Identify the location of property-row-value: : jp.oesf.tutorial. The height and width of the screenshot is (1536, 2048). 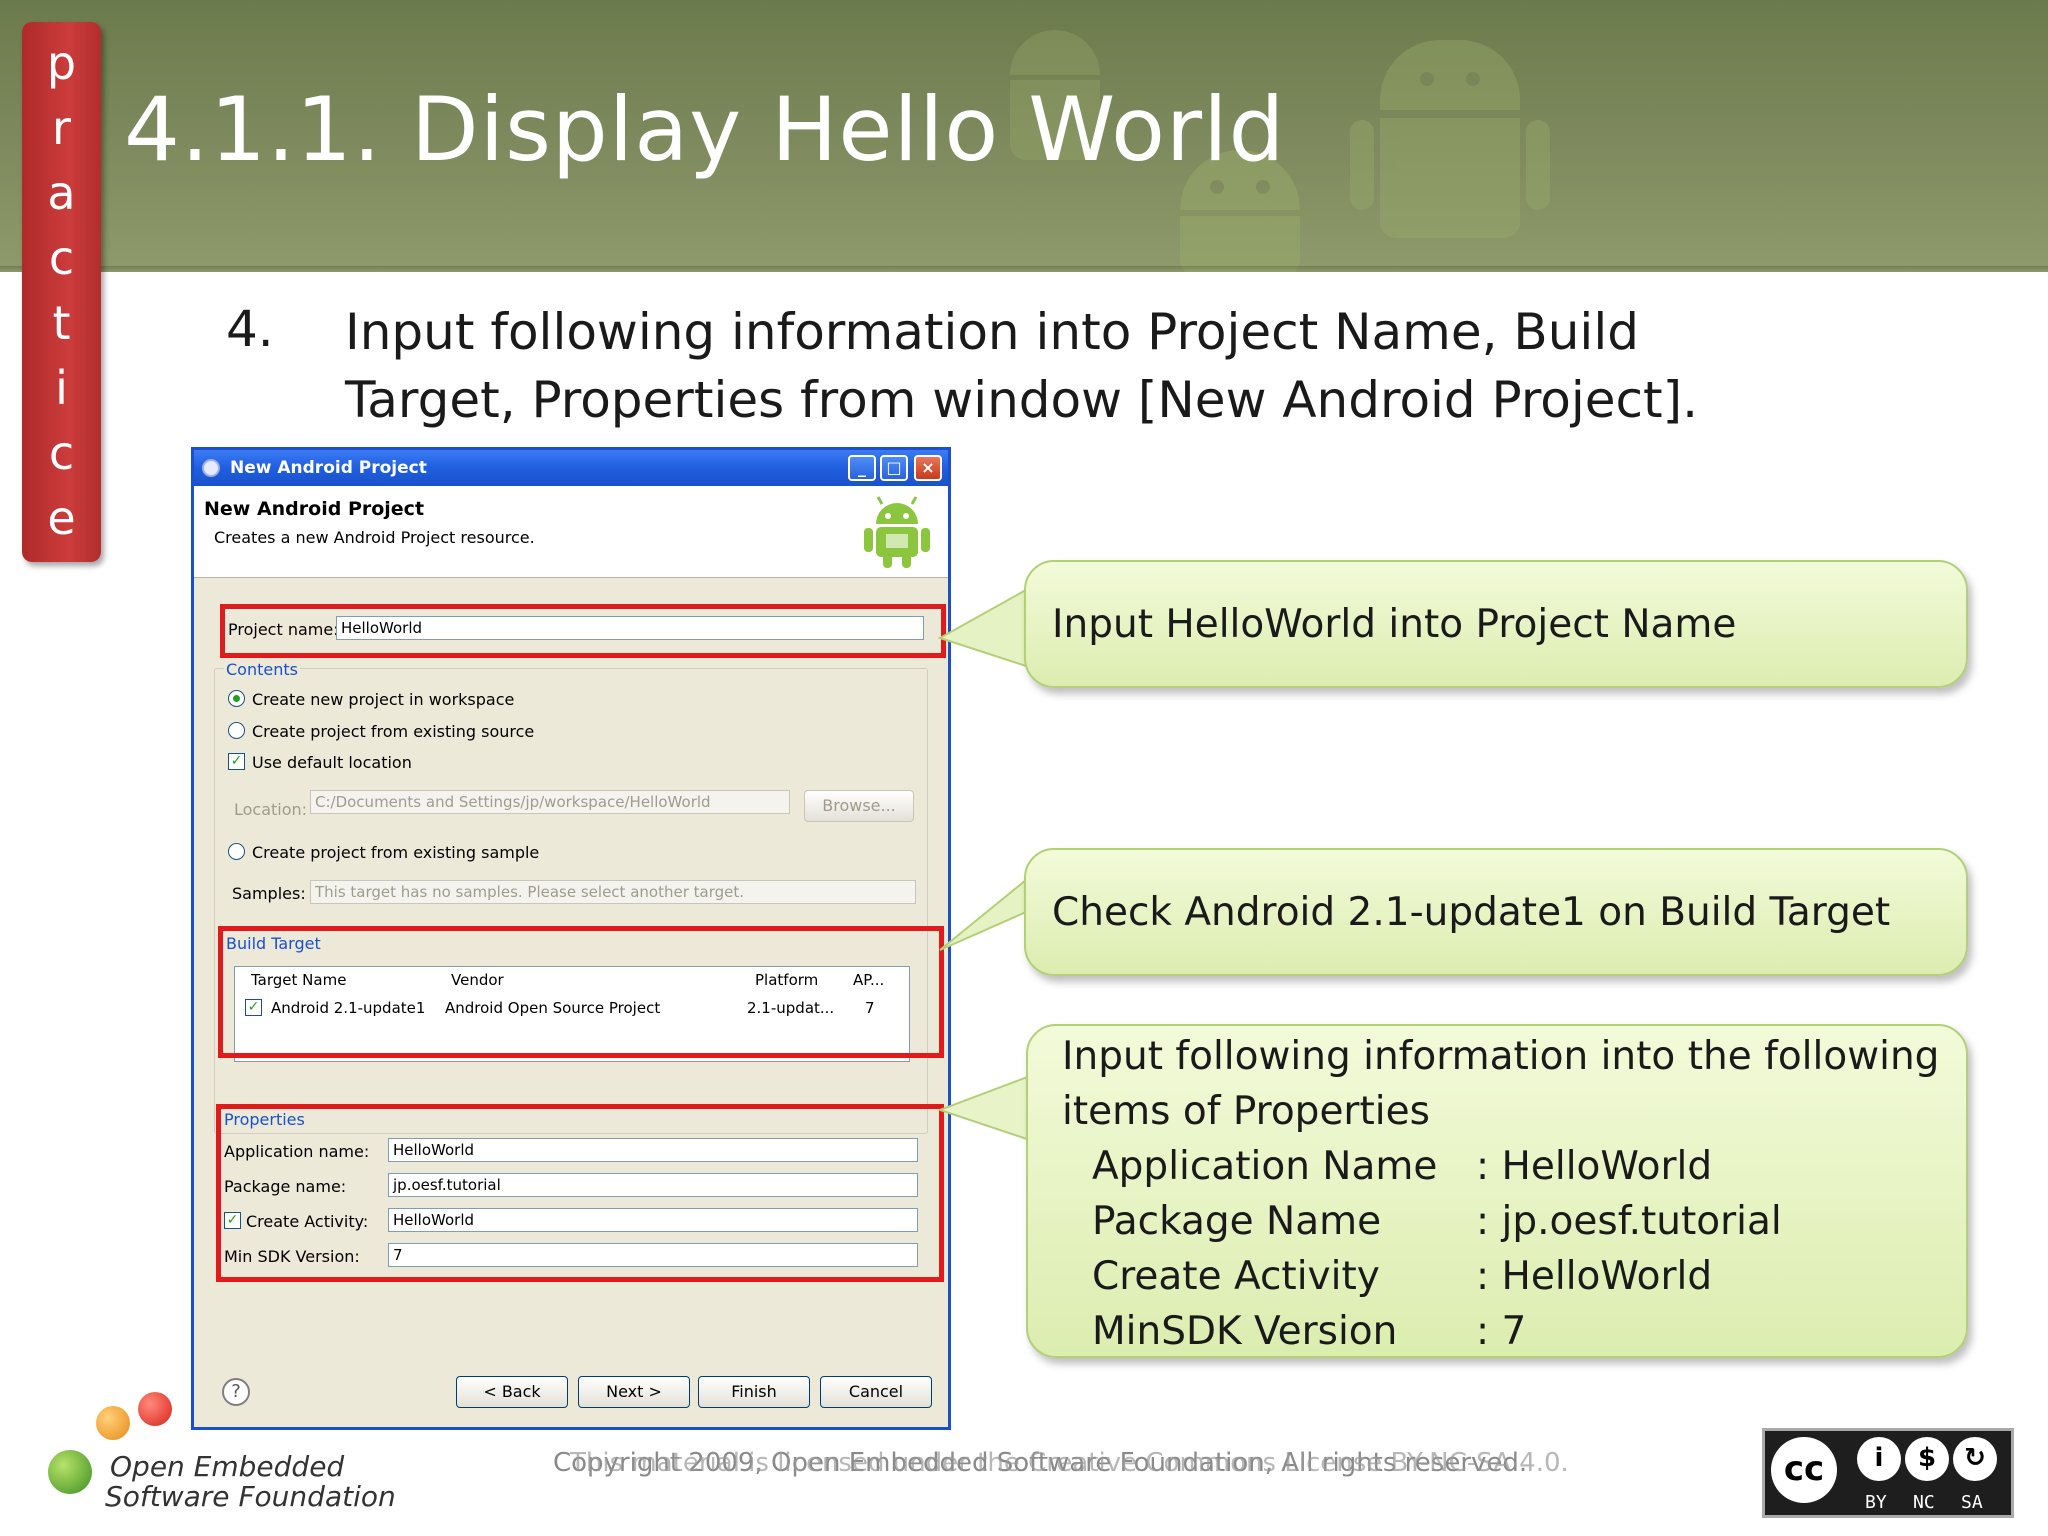
(1629, 1221).